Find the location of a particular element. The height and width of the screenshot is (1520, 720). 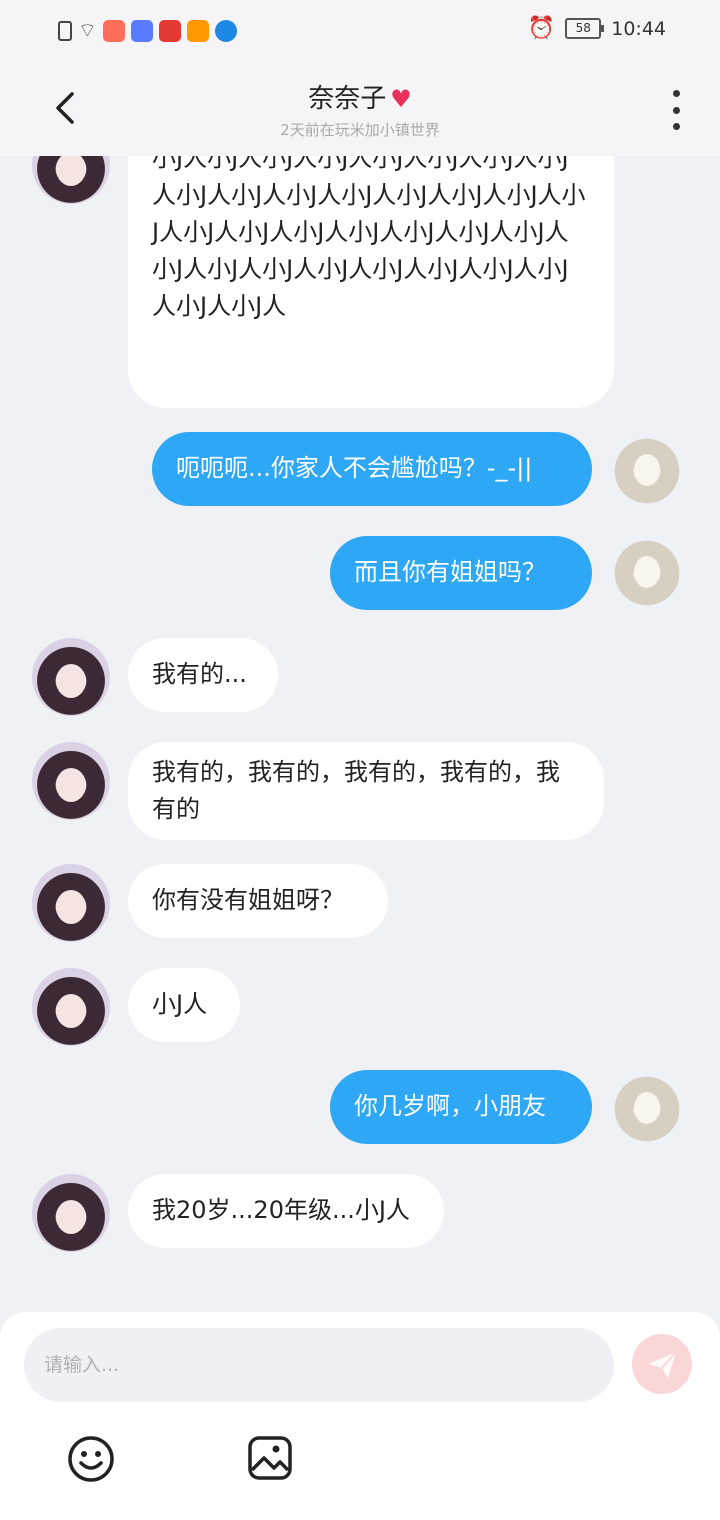

compose-bar is located at coordinates (360, 1416).